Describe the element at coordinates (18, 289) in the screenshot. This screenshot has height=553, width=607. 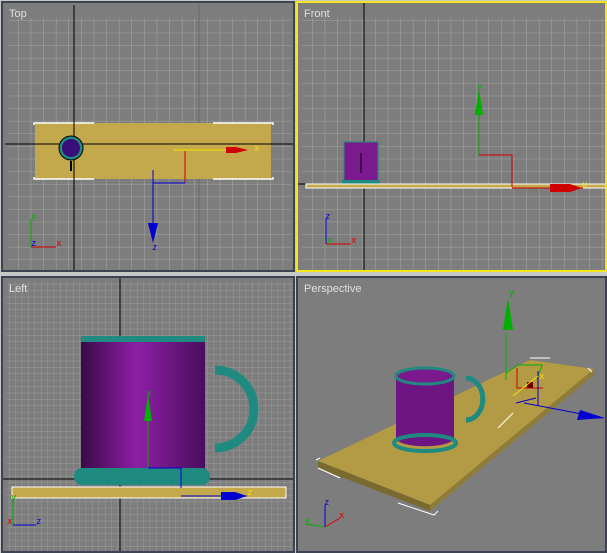
I see `viewport-label-left: Left` at that location.